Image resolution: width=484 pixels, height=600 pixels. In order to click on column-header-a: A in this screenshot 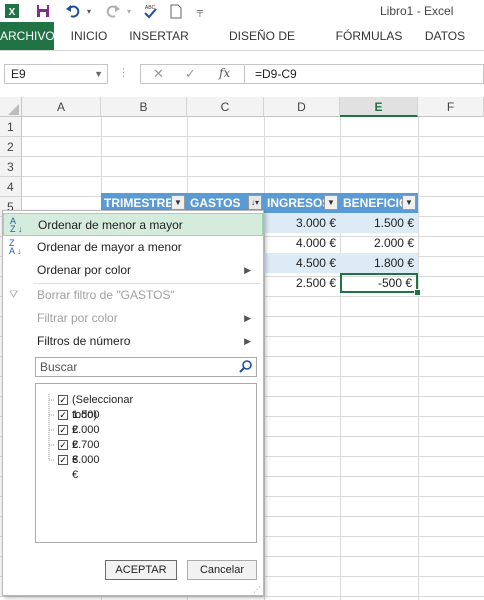, I will do `click(61, 107)`.